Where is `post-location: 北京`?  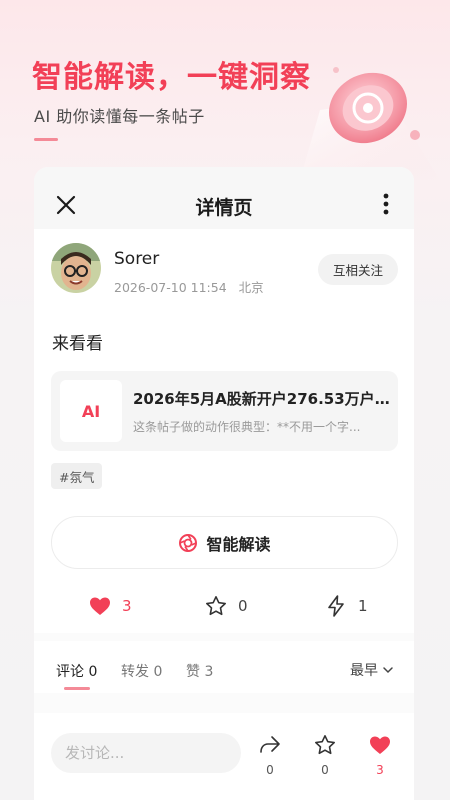 post-location: 北京 is located at coordinates (251, 287).